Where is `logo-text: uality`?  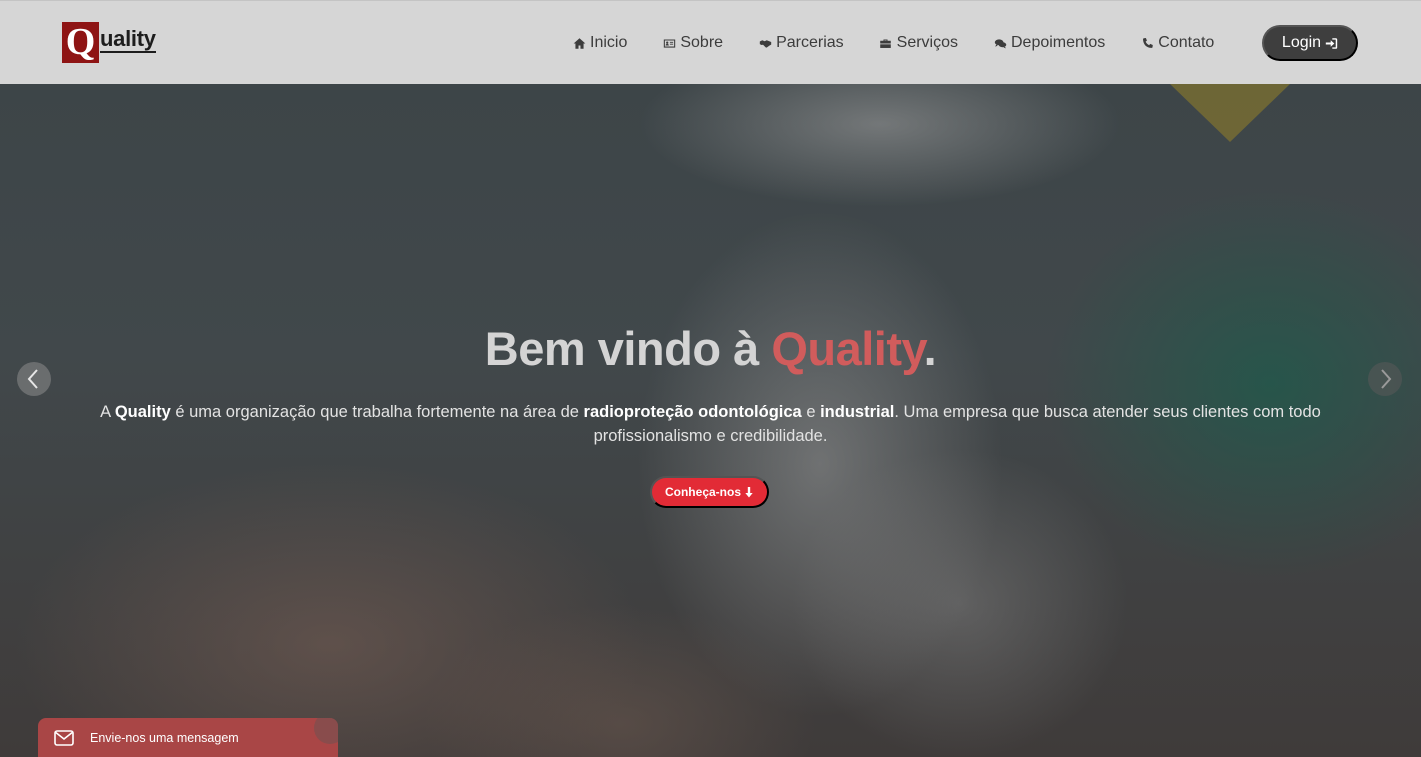 logo-text: uality is located at coordinates (128, 39).